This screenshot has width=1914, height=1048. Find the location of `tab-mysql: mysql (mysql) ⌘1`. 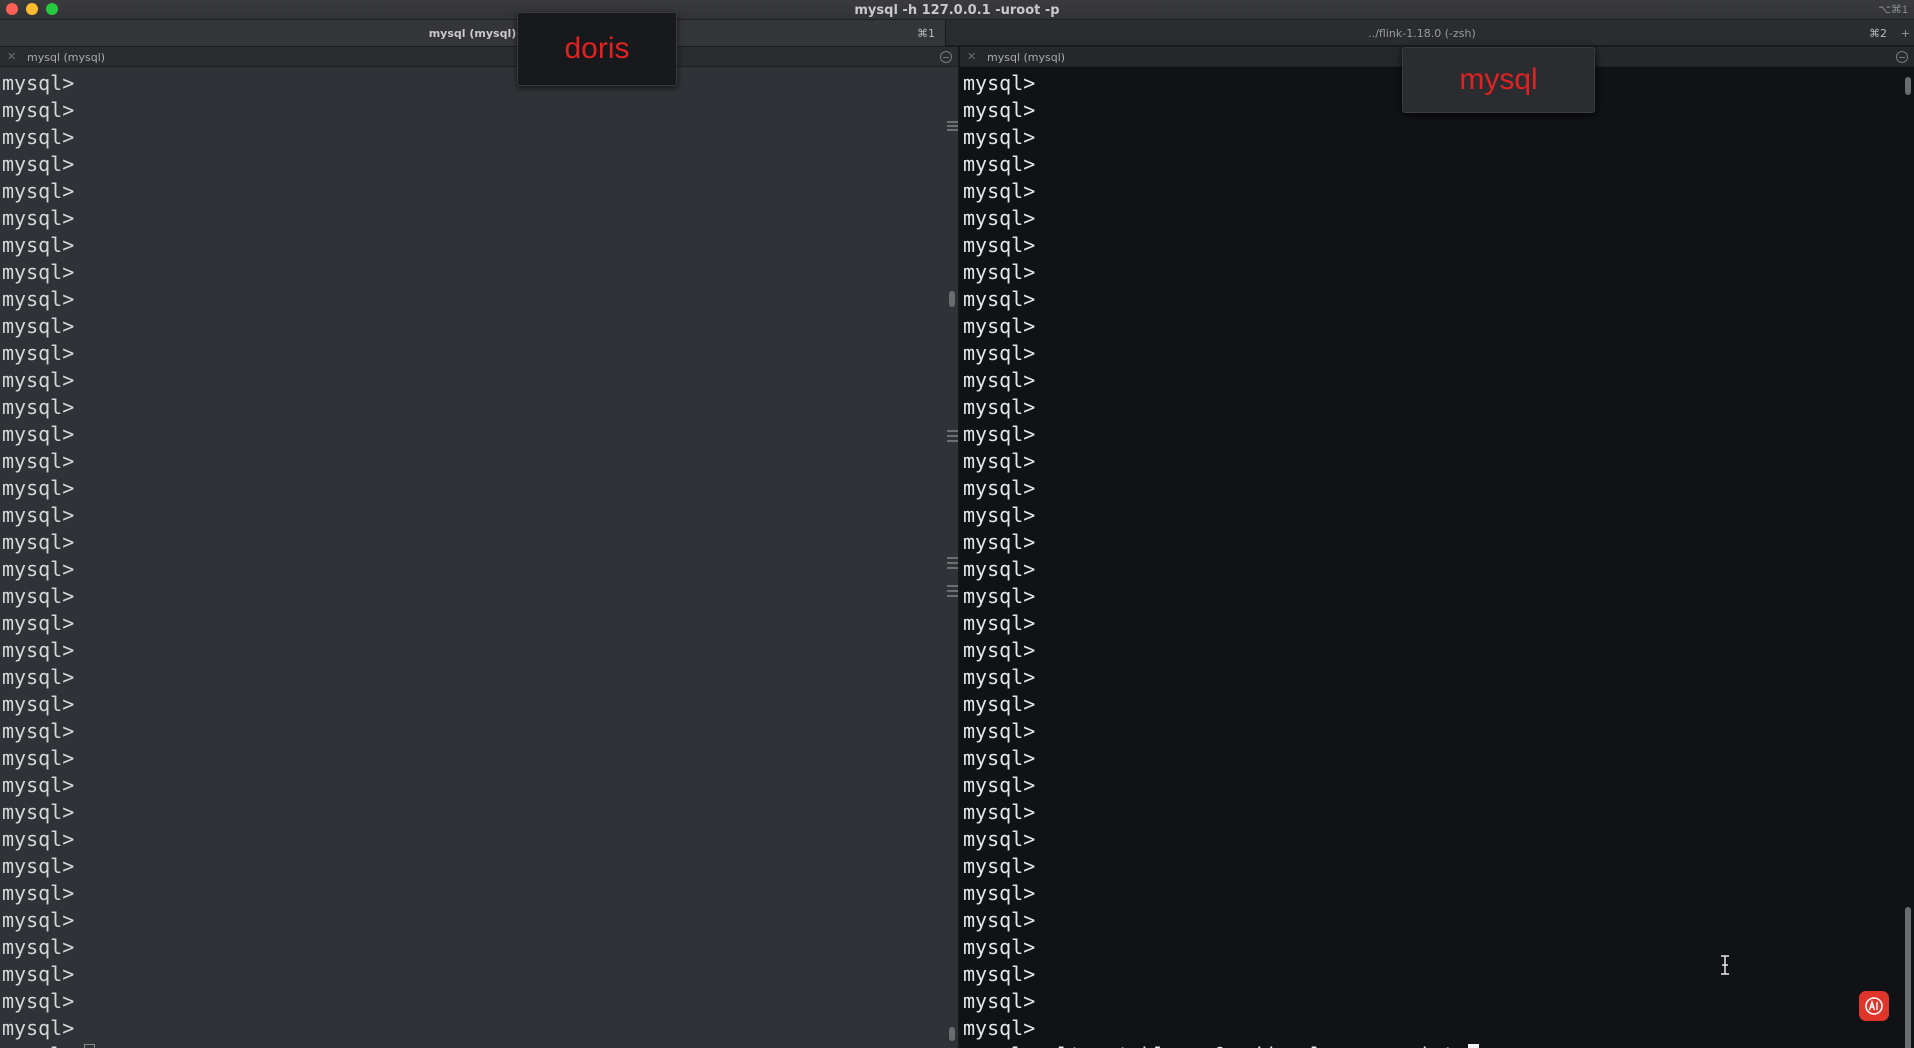

tab-mysql: mysql (mysql) ⌘1 is located at coordinates (473, 33).